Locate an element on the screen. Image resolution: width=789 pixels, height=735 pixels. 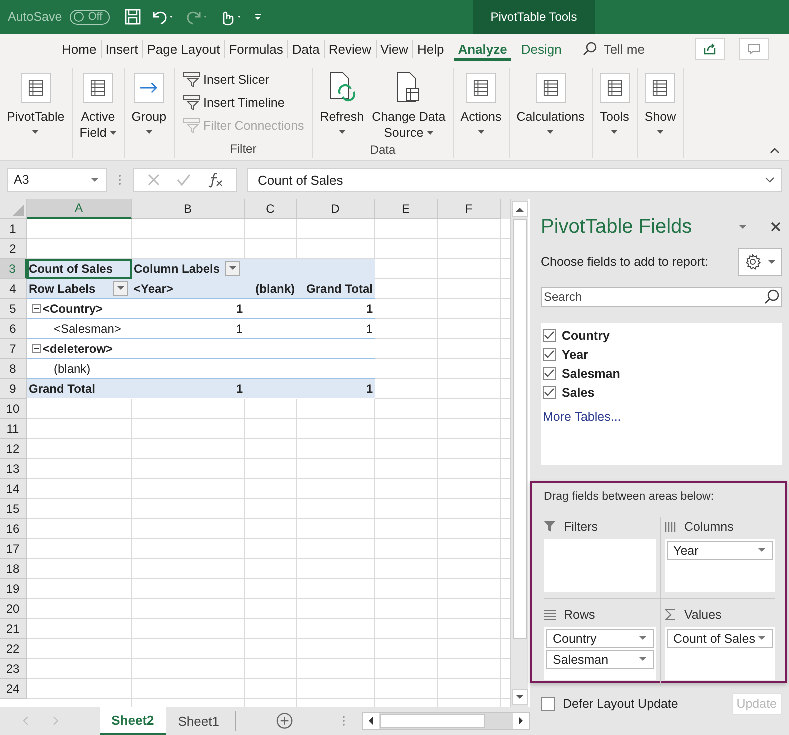
row-header: 4 is located at coordinates (13, 289).